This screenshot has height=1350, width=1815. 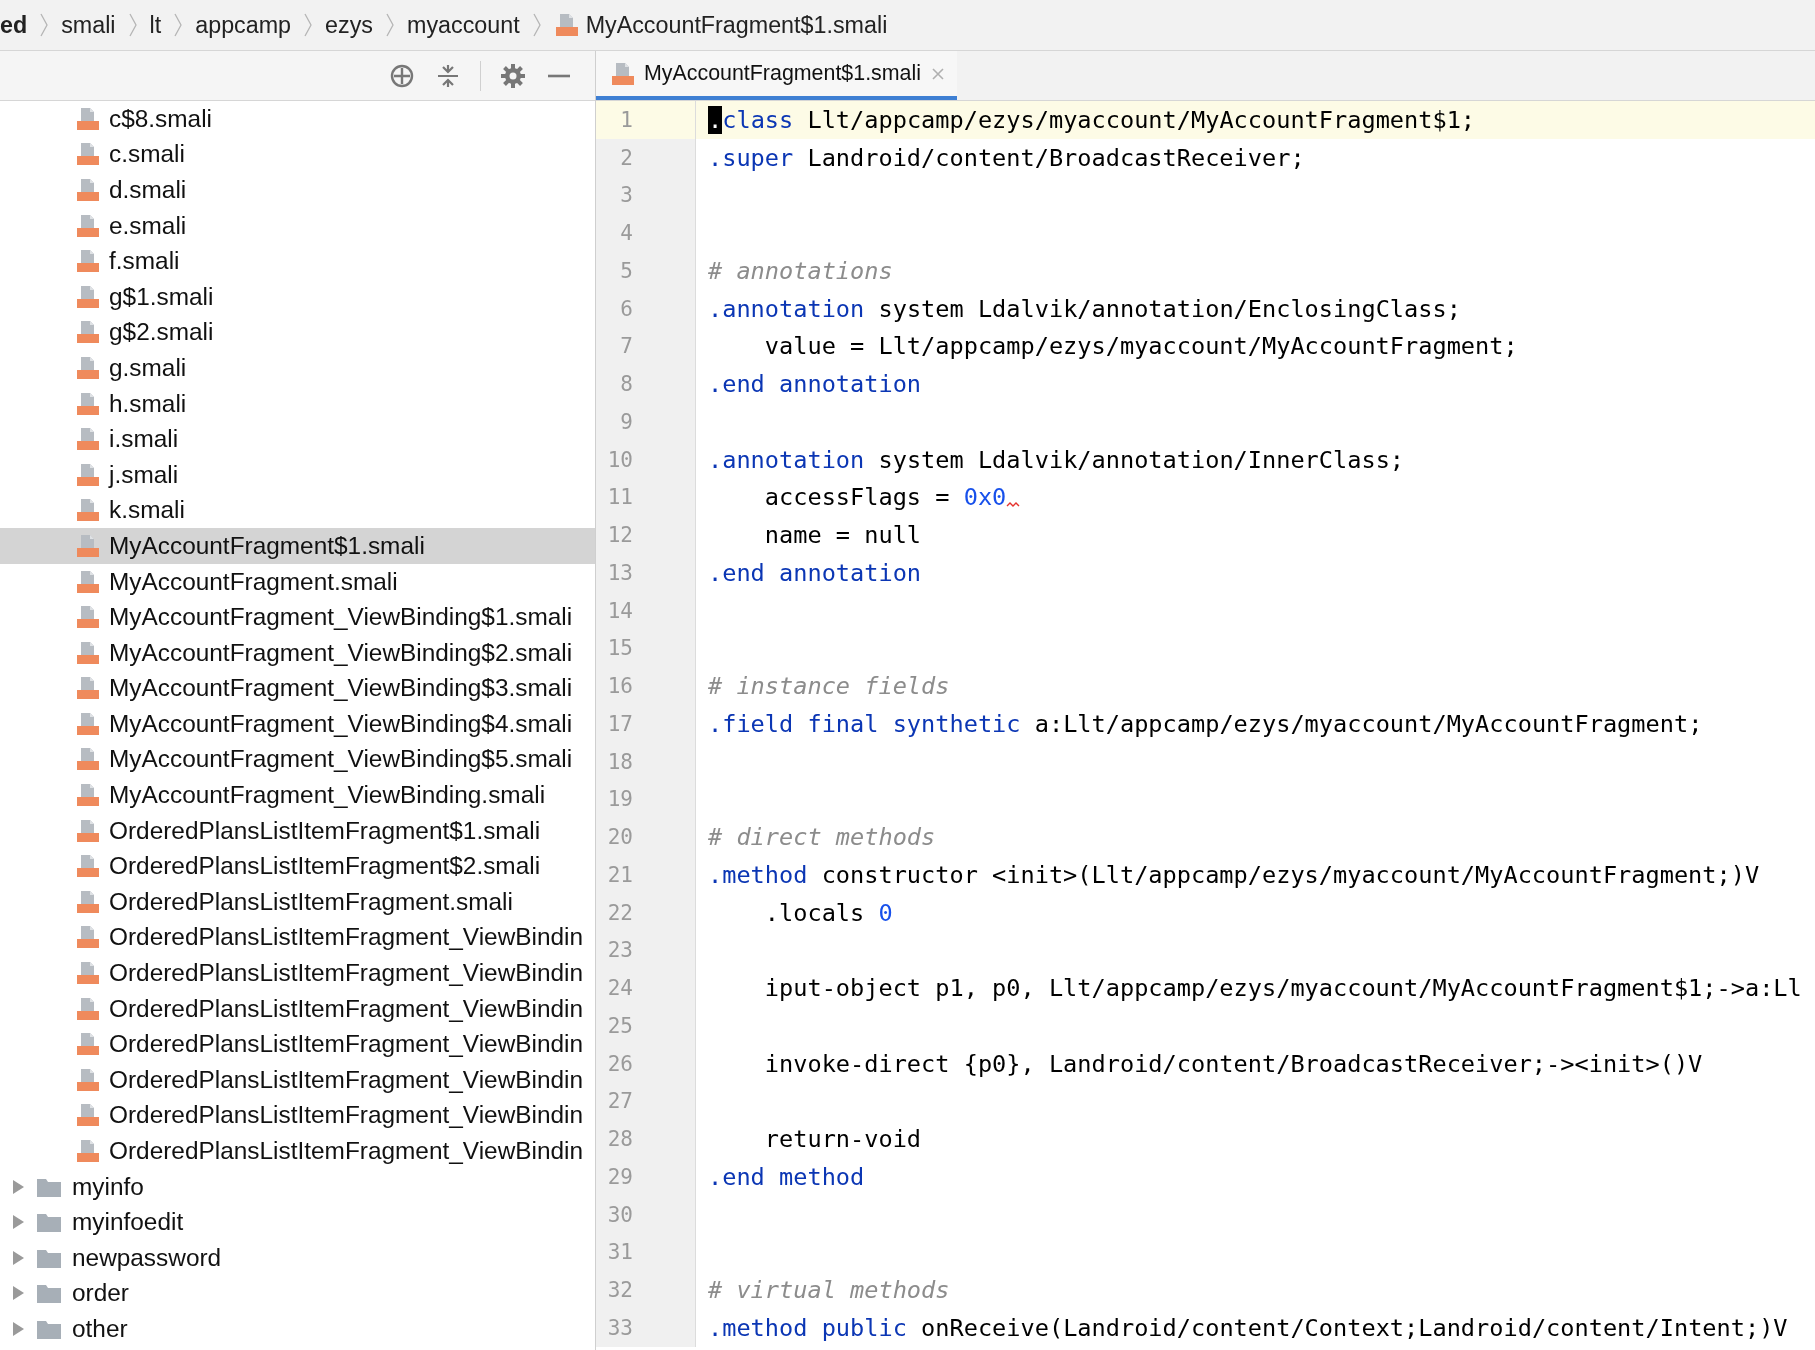 I want to click on folder-tree-item: order, so click(x=297, y=1293).